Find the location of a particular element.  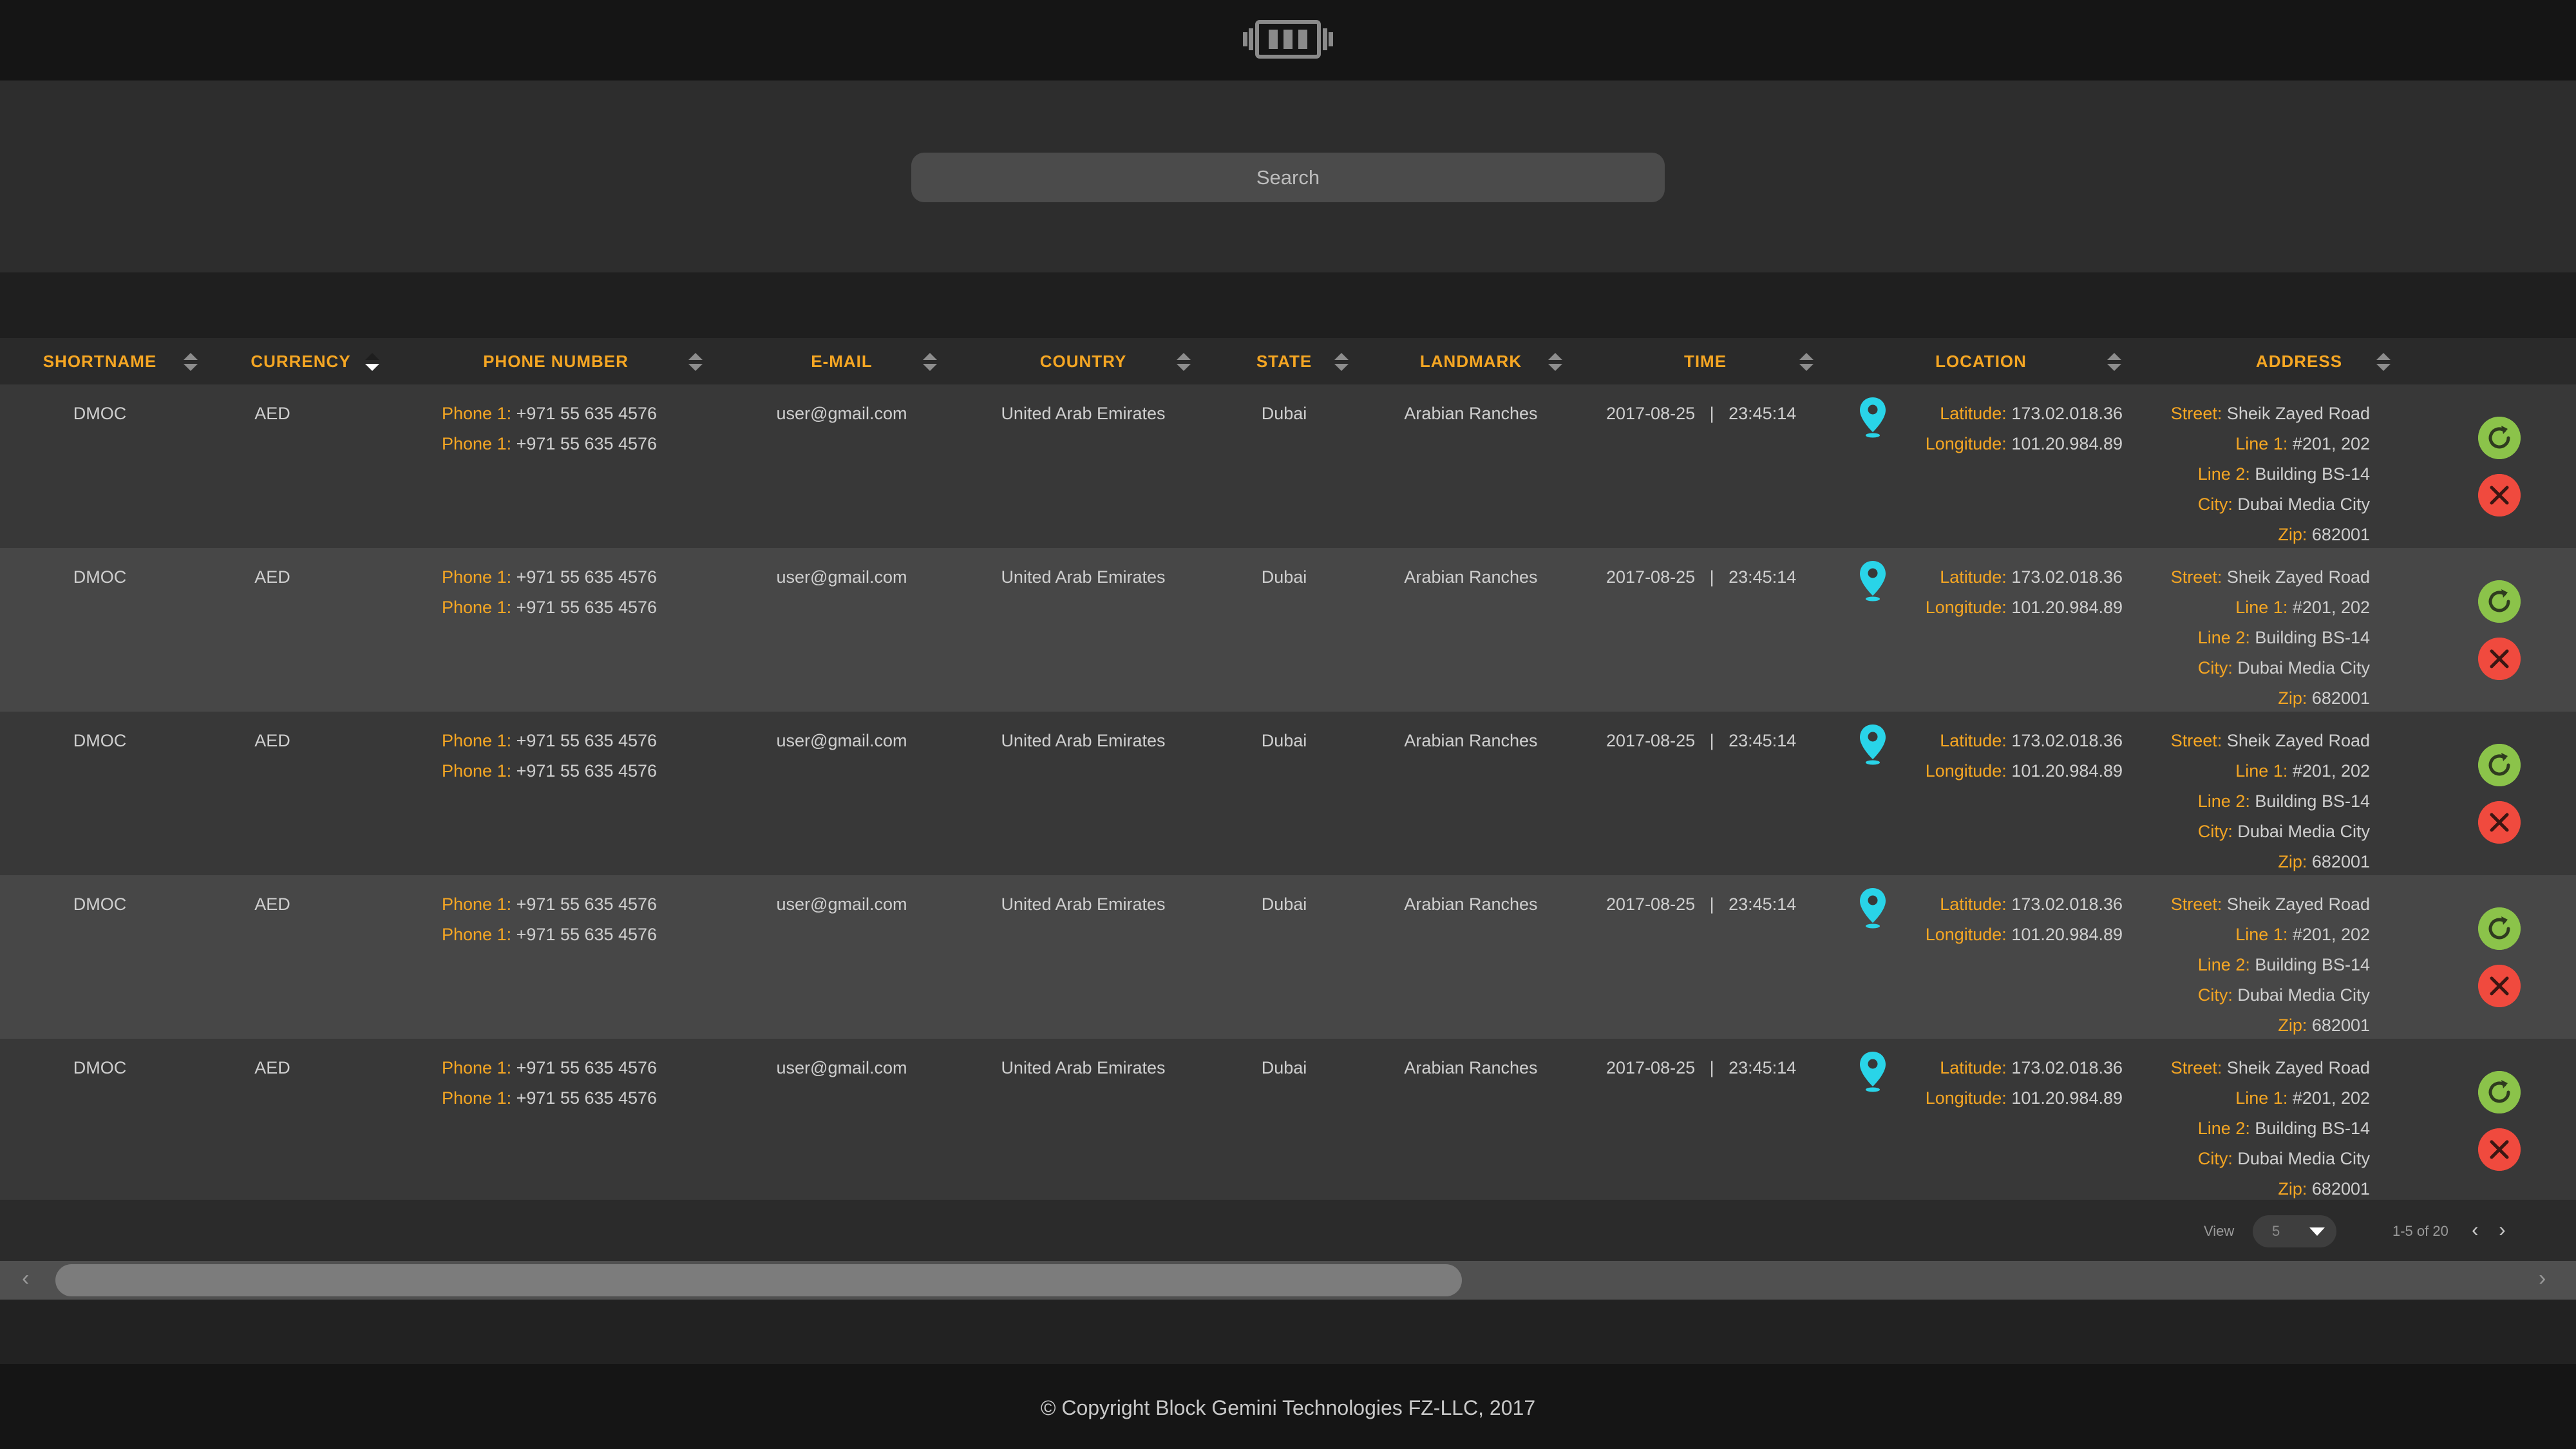

search-input: Search is located at coordinates (1288, 177).